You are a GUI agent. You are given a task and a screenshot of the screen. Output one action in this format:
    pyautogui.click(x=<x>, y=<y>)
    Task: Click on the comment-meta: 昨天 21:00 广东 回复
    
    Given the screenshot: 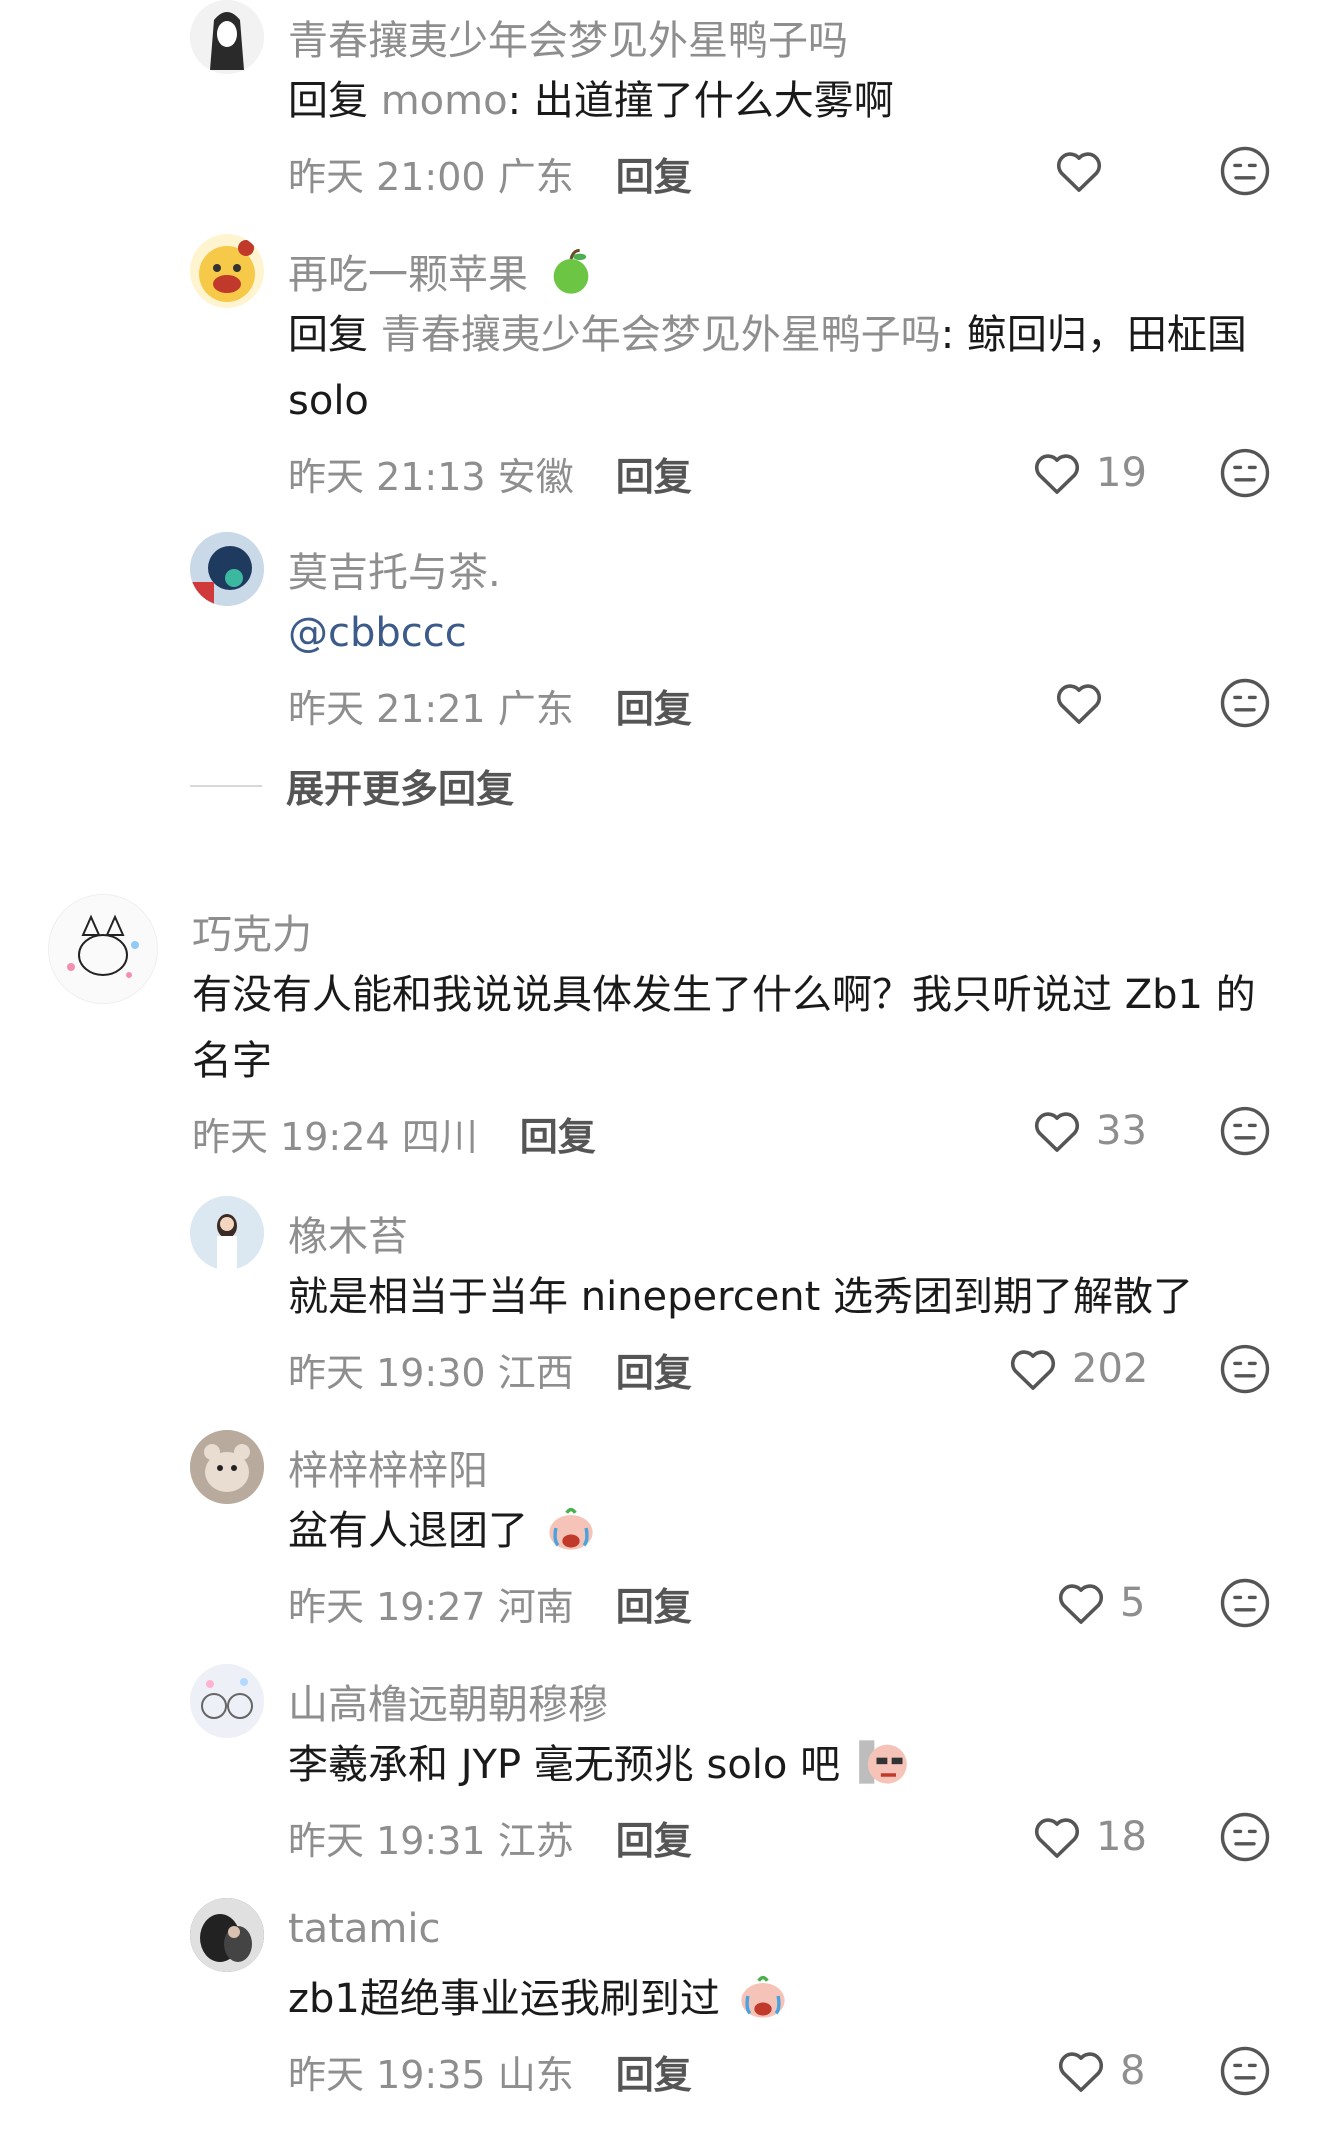 What is the action you would take?
    pyautogui.click(x=490, y=173)
    